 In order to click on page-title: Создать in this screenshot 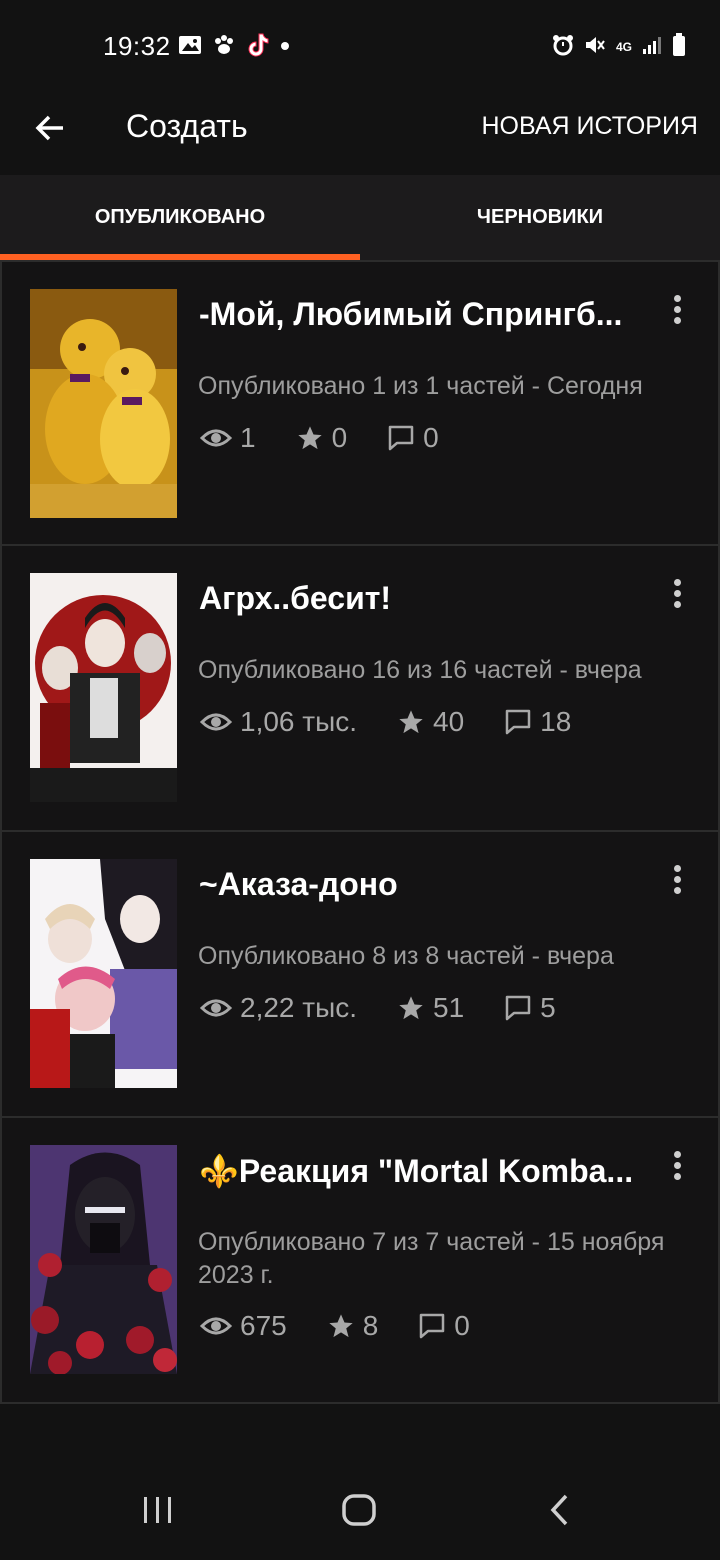, I will do `click(187, 126)`.